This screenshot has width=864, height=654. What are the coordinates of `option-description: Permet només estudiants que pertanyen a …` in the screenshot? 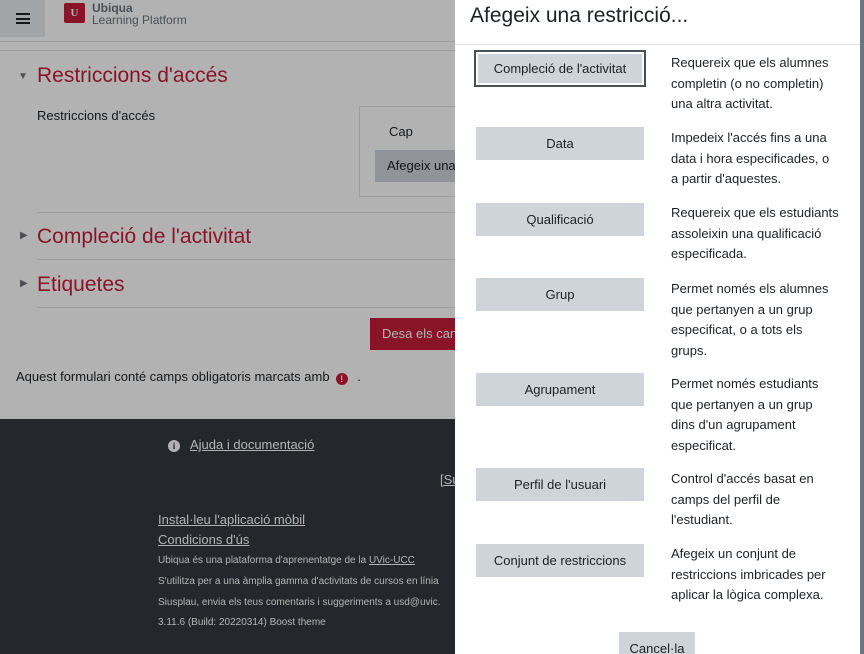 It's located at (745, 414).